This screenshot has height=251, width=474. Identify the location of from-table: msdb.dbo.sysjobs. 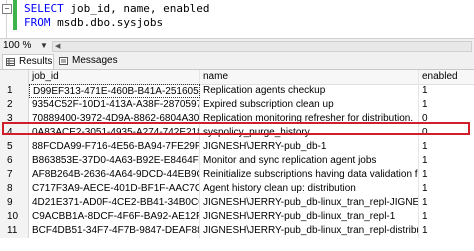
(107, 22).